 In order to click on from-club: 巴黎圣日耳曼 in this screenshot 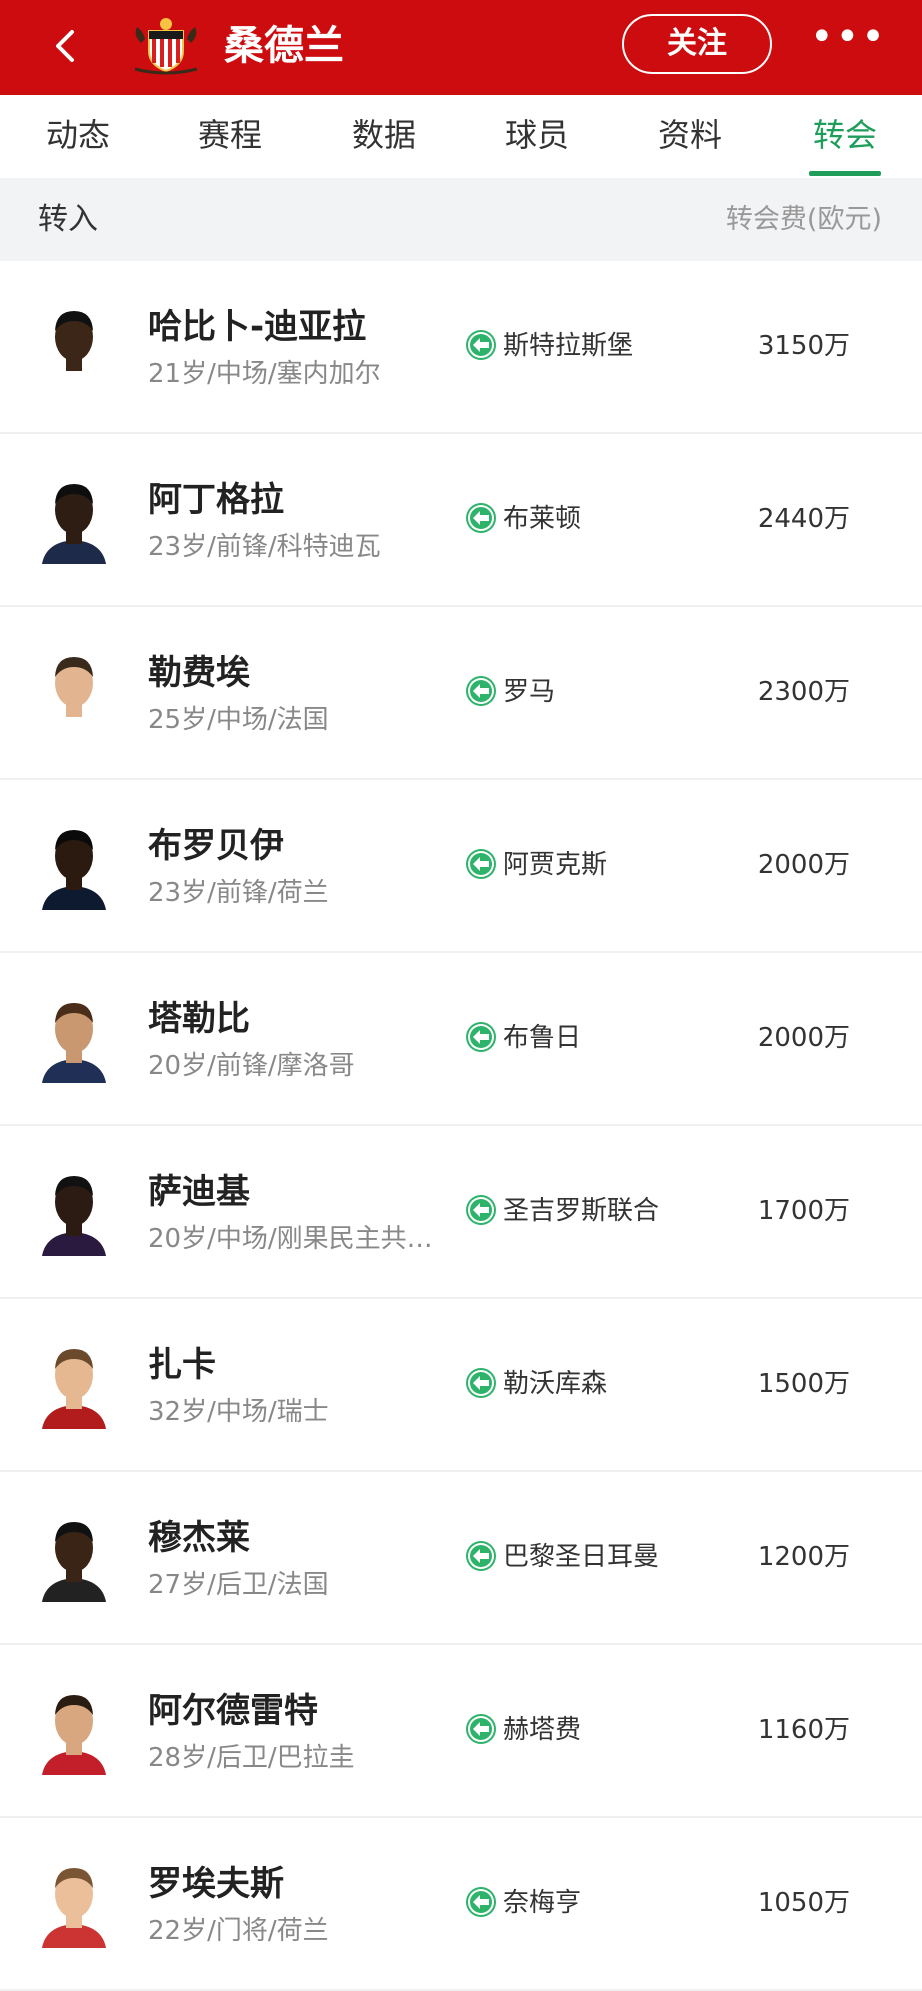, I will do `click(581, 1557)`.